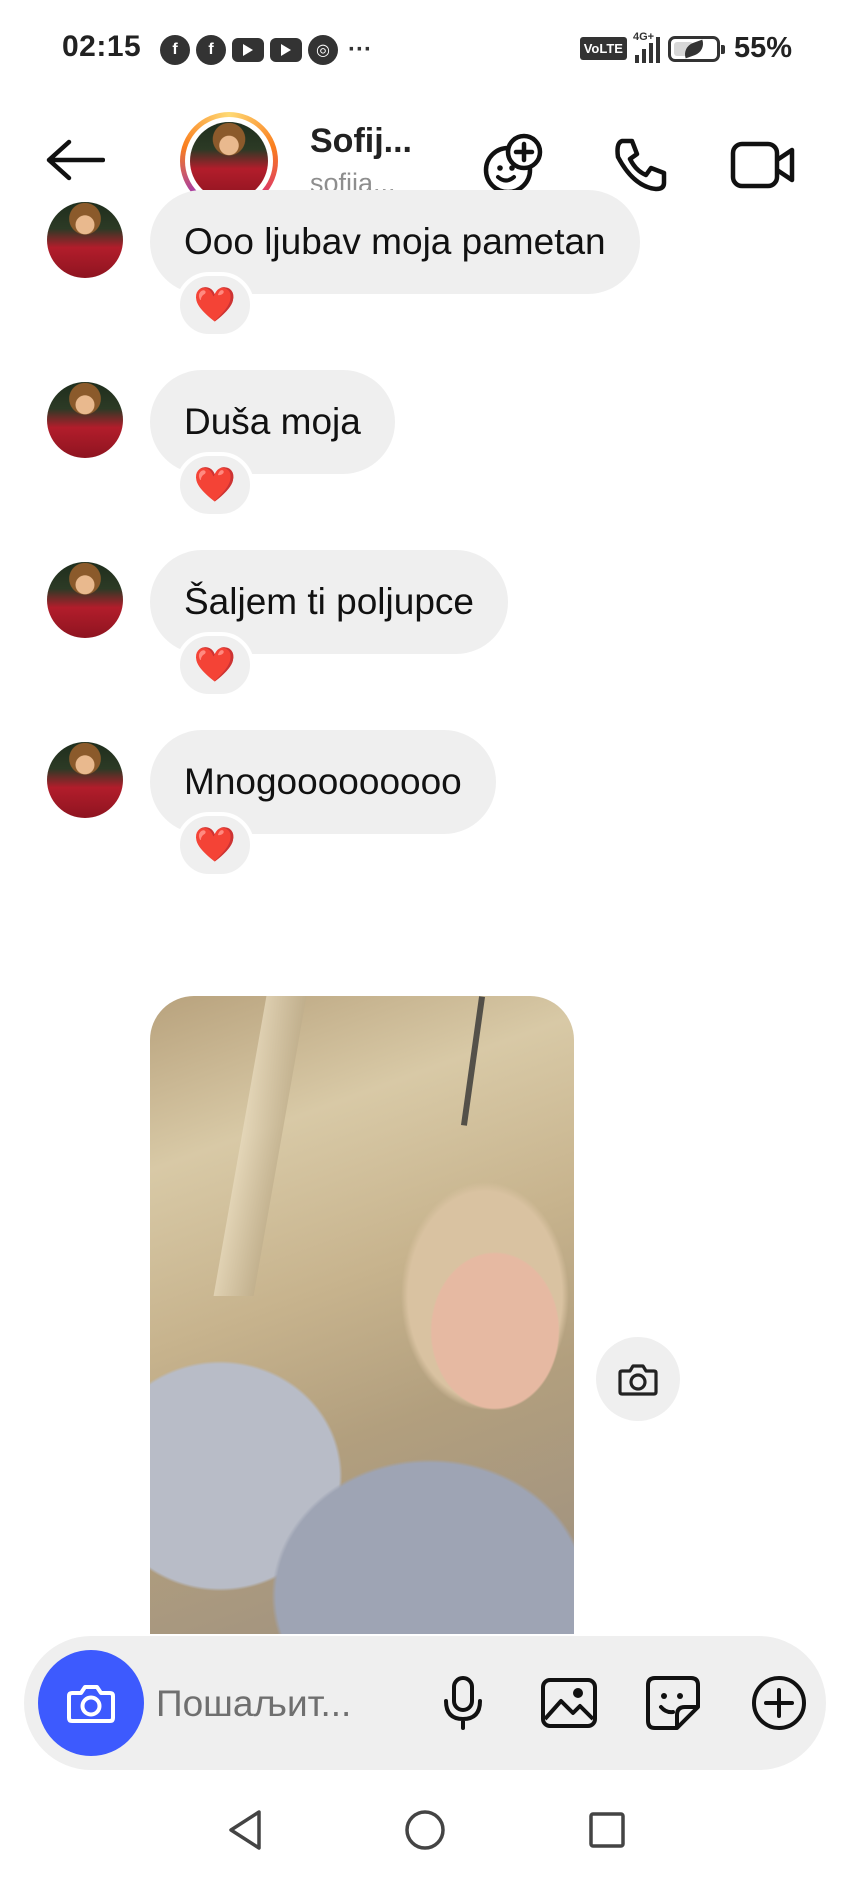 This screenshot has width=850, height=1881. I want to click on voice-call-button, so click(640, 165).